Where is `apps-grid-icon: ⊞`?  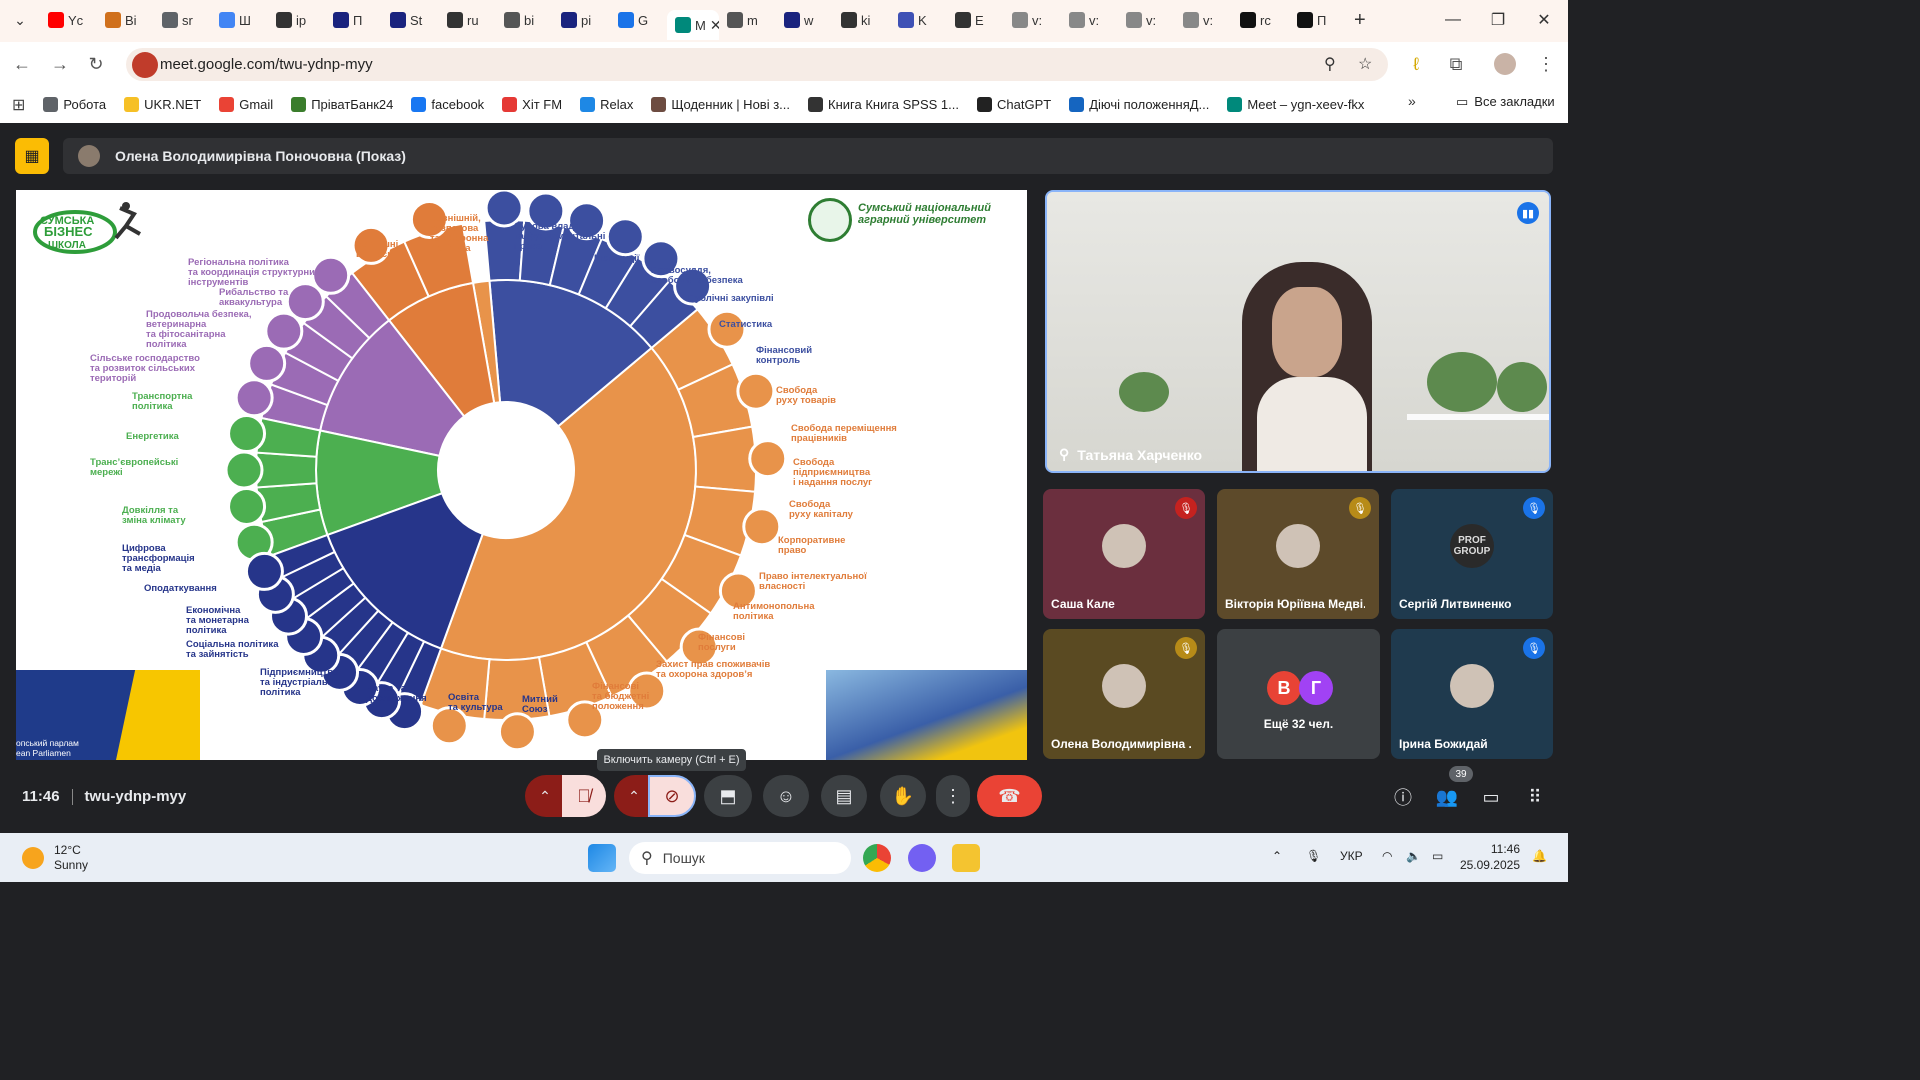
apps-grid-icon: ⊞ is located at coordinates (18, 105).